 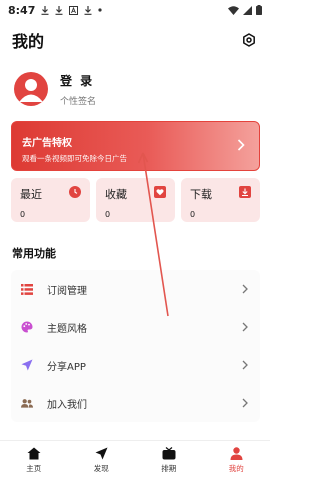 What do you see at coordinates (74, 158) in the screenshot?
I see `ad-subtitle: 观看一条视频即可免除今日广告` at bounding box center [74, 158].